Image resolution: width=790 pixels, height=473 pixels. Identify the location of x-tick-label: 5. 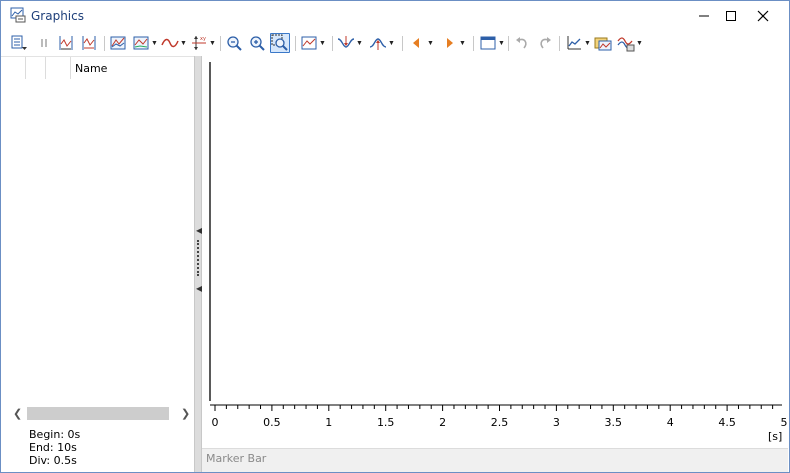
(784, 422).